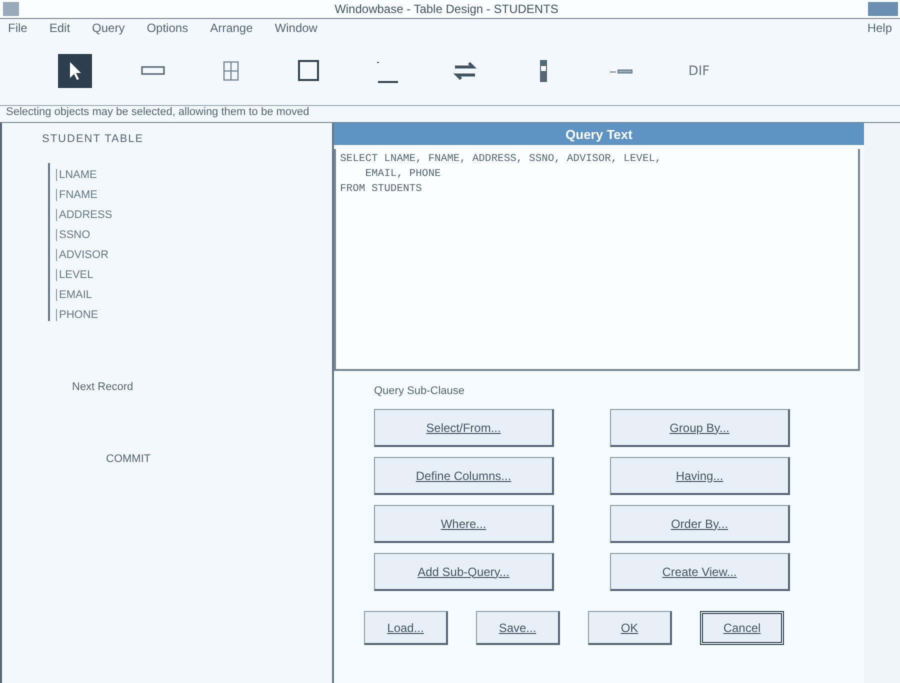 This screenshot has width=900, height=683. I want to click on menu-item: Help, so click(879, 28).